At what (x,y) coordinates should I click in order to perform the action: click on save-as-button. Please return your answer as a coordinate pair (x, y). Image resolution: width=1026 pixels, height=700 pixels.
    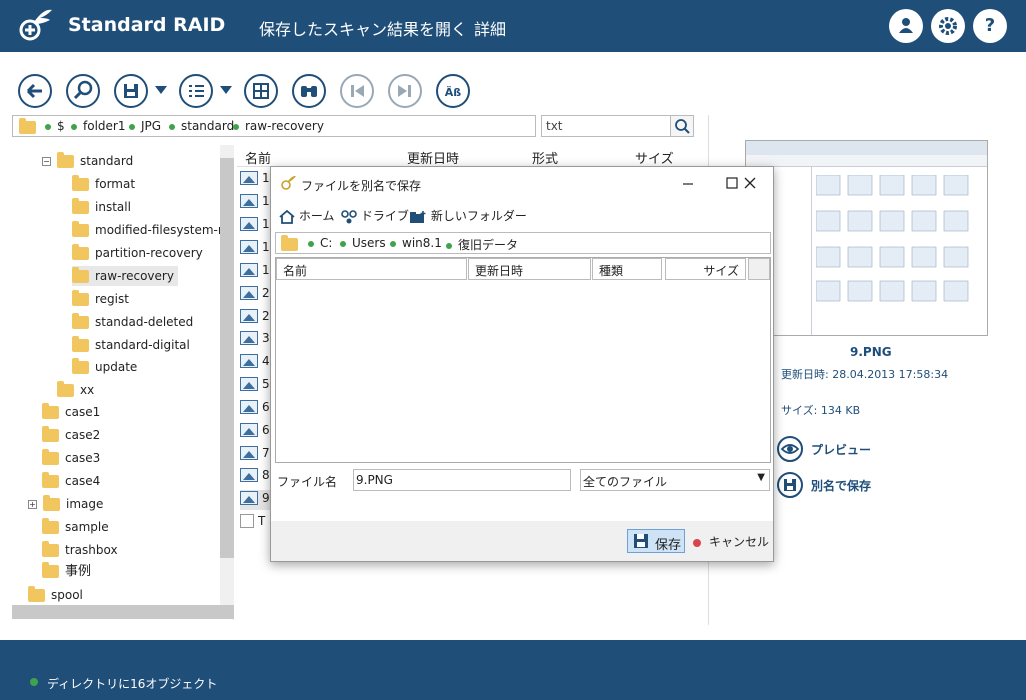
    Looking at the image, I should click on (790, 485).